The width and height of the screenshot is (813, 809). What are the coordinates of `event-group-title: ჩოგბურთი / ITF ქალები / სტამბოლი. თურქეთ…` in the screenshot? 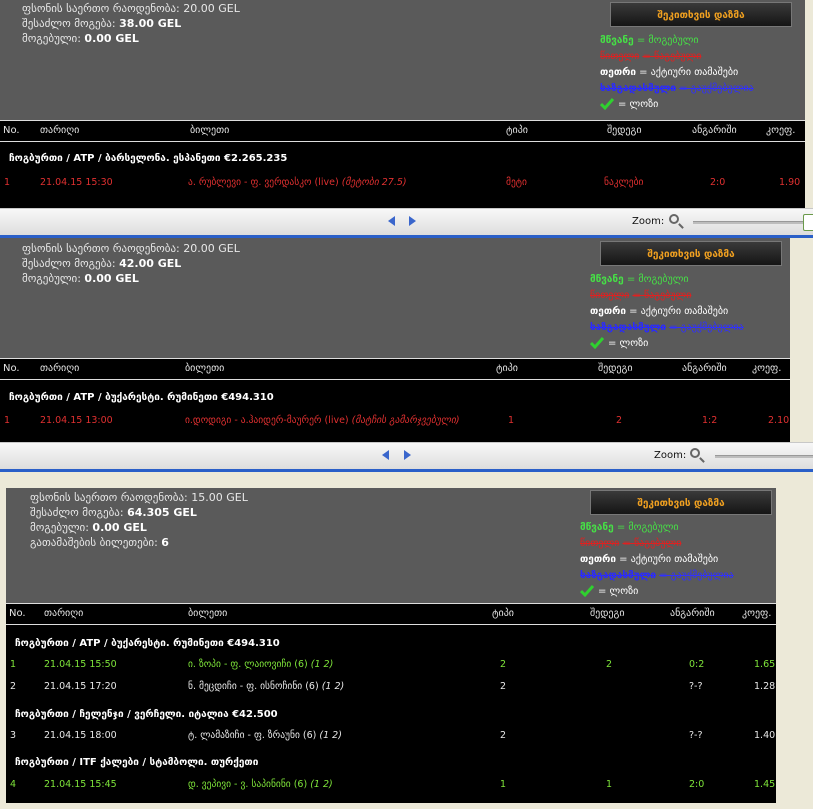 It's located at (137, 762).